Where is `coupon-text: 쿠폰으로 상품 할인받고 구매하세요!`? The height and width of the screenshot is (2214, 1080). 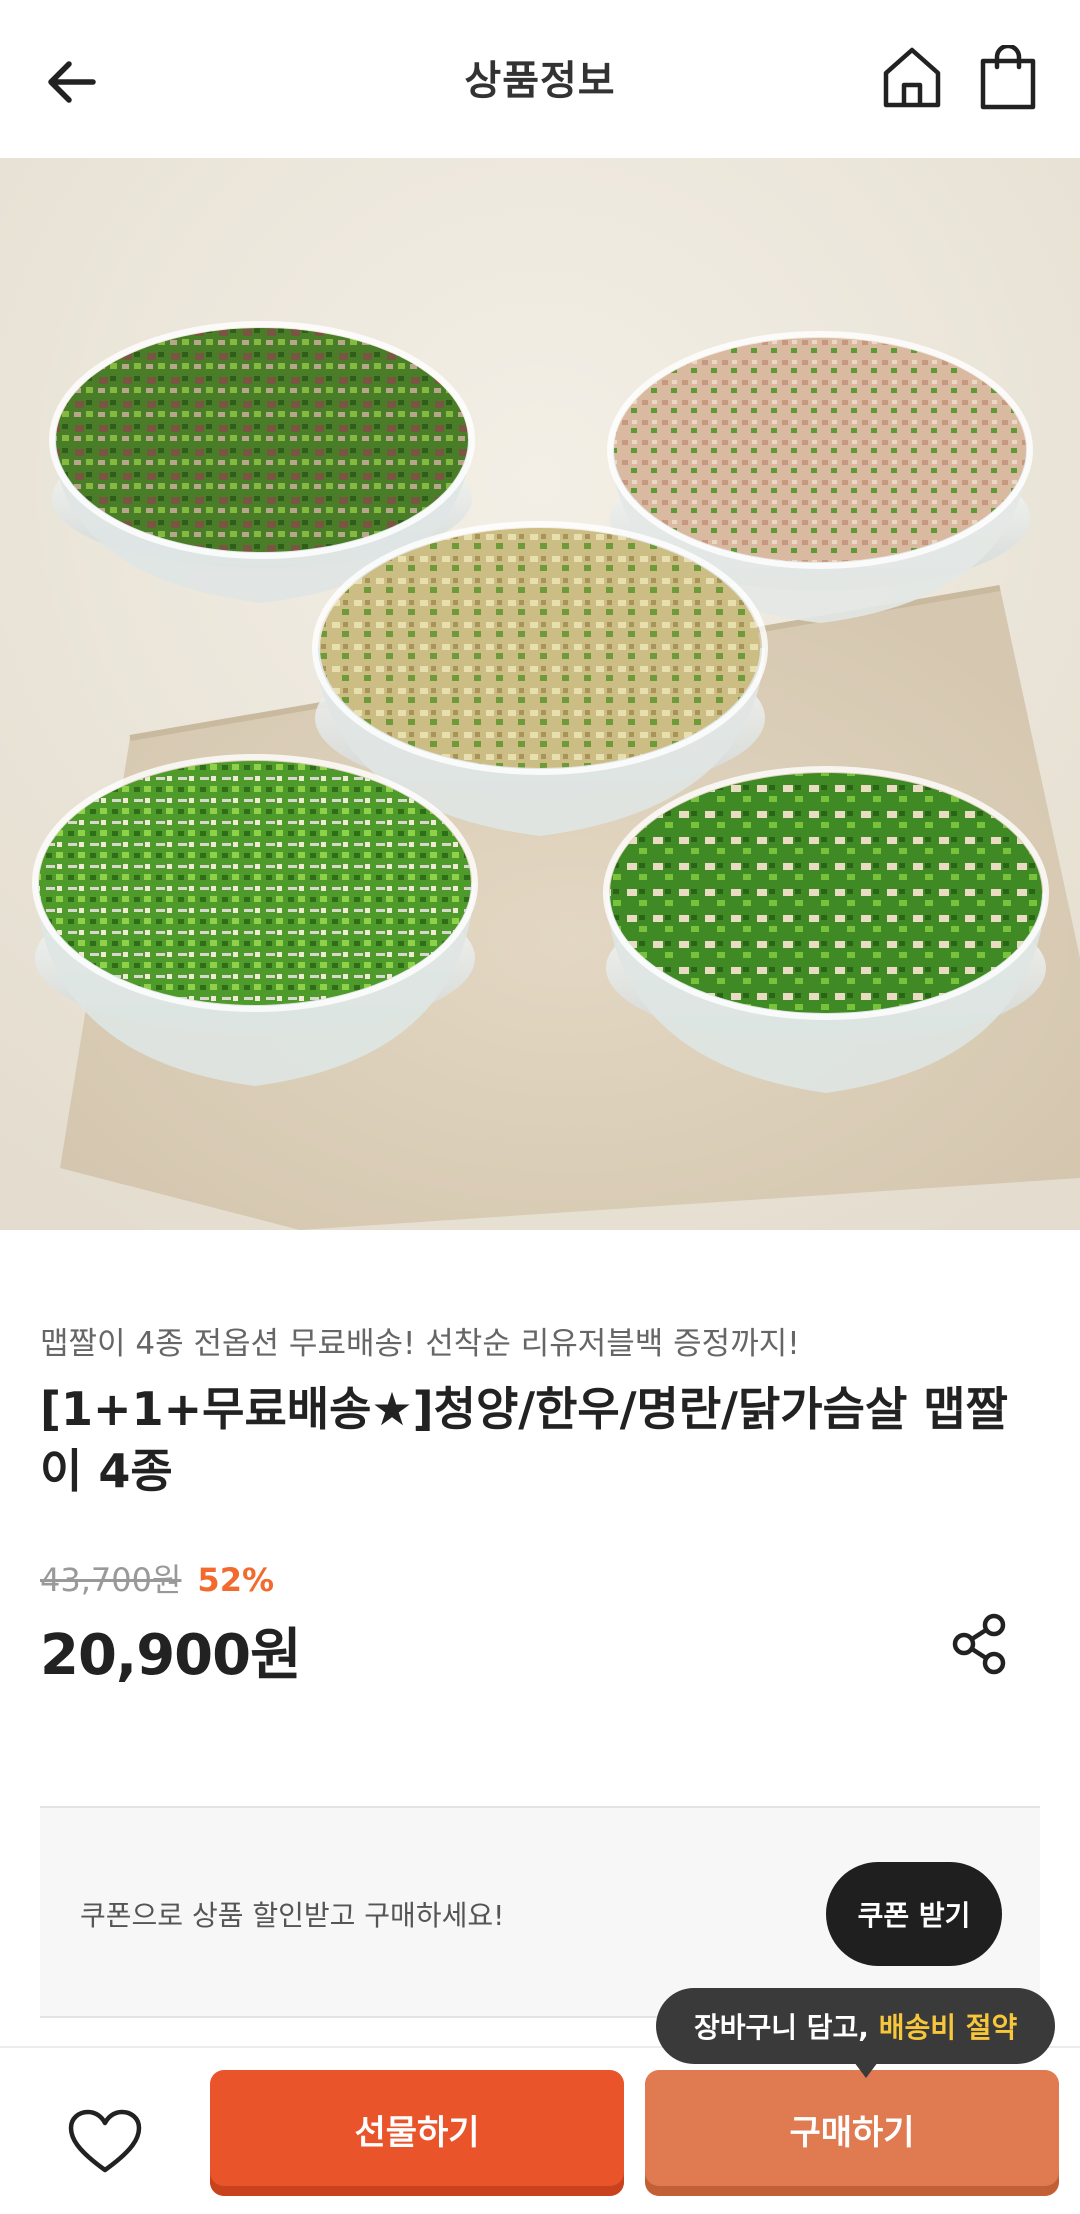
coupon-text: 쿠폰으로 상품 할인받고 구매하세요! is located at coordinates (292, 1915).